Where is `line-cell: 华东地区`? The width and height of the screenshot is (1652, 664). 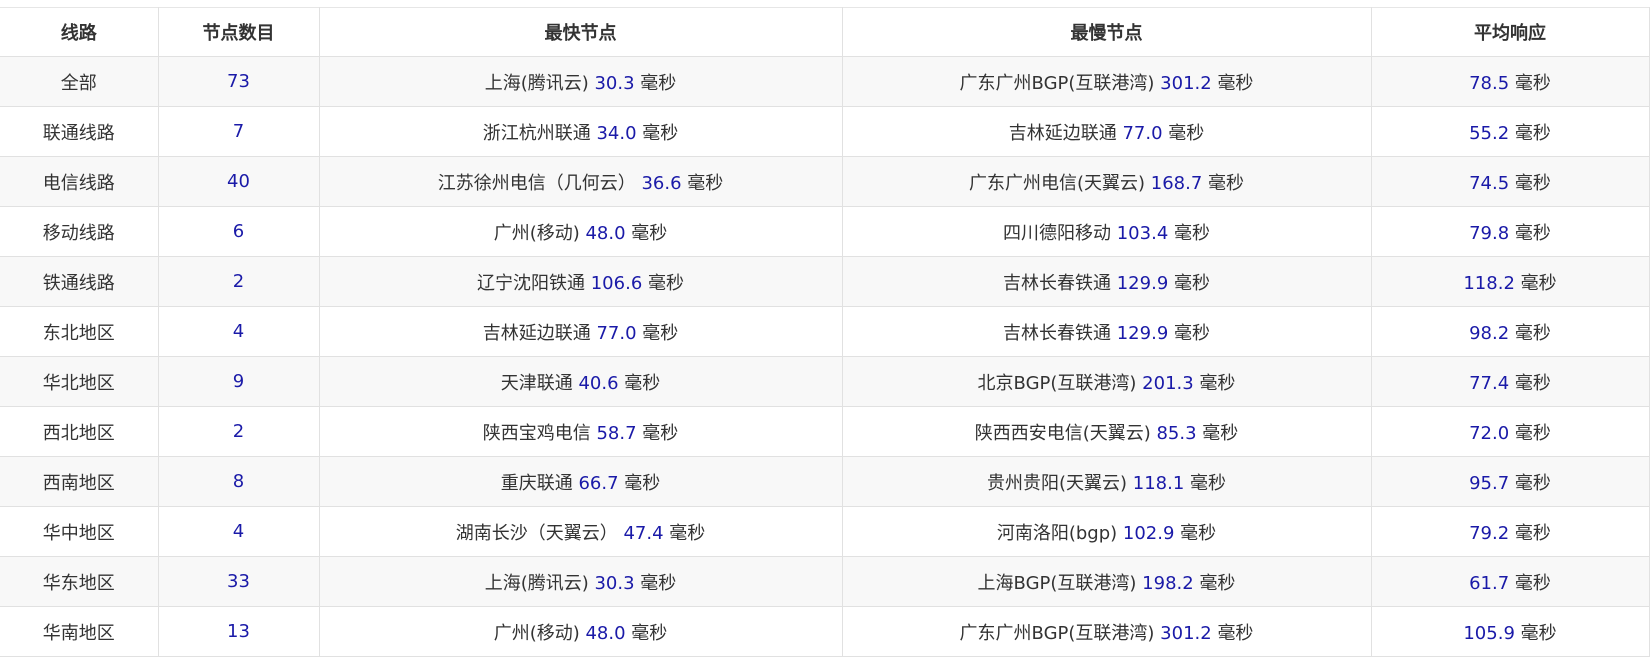 line-cell: 华东地区 is located at coordinates (79, 581).